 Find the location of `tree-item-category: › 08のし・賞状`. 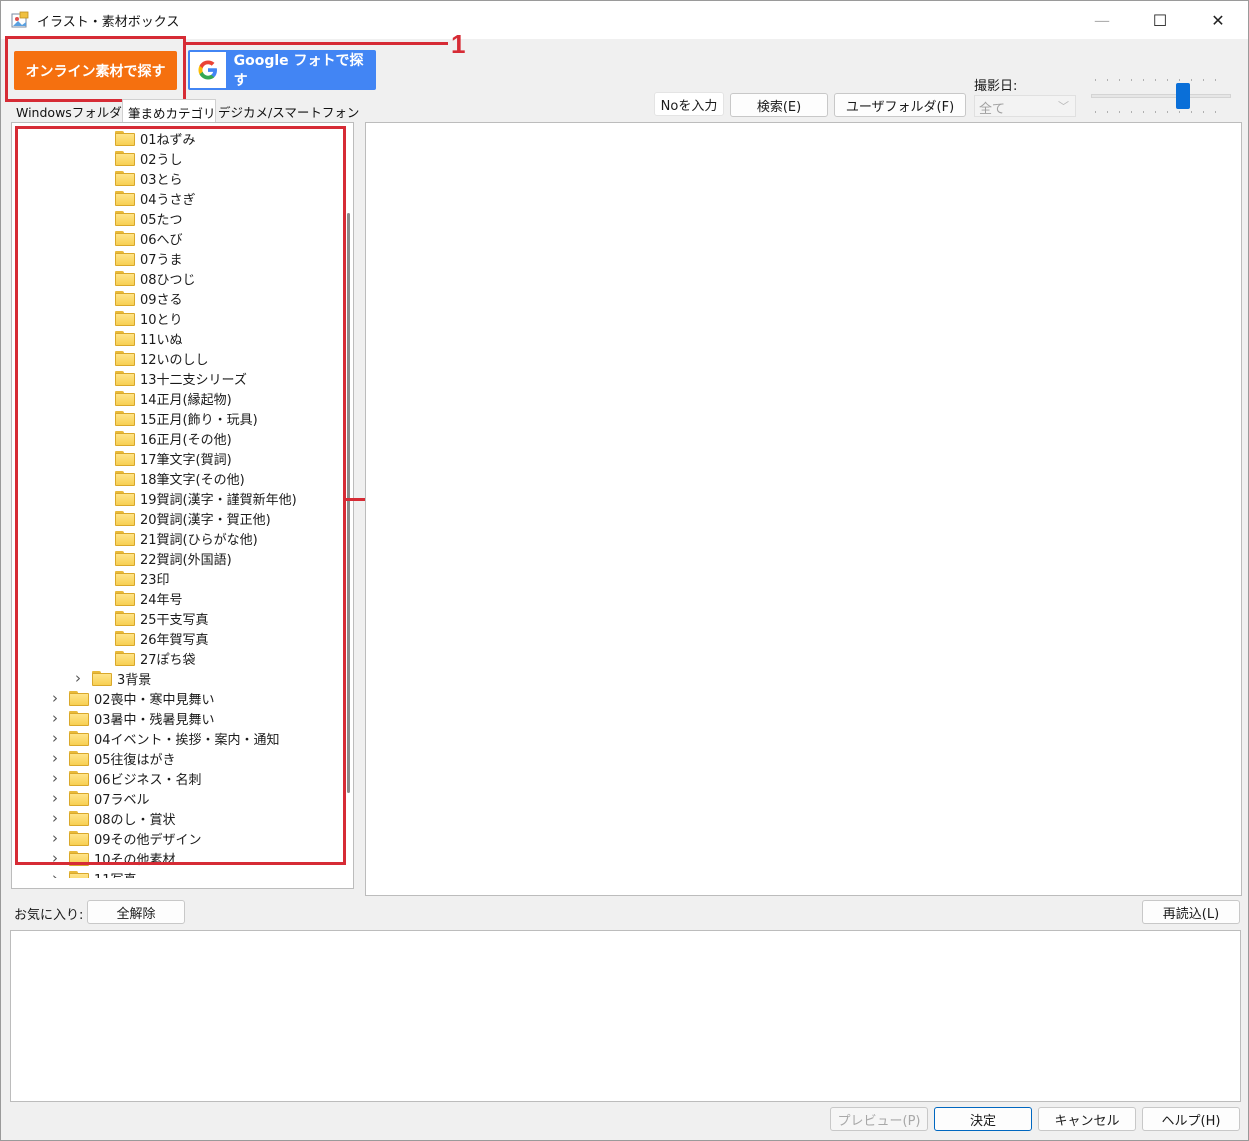

tree-item-category: › 08のし・賞状 is located at coordinates (112, 818).